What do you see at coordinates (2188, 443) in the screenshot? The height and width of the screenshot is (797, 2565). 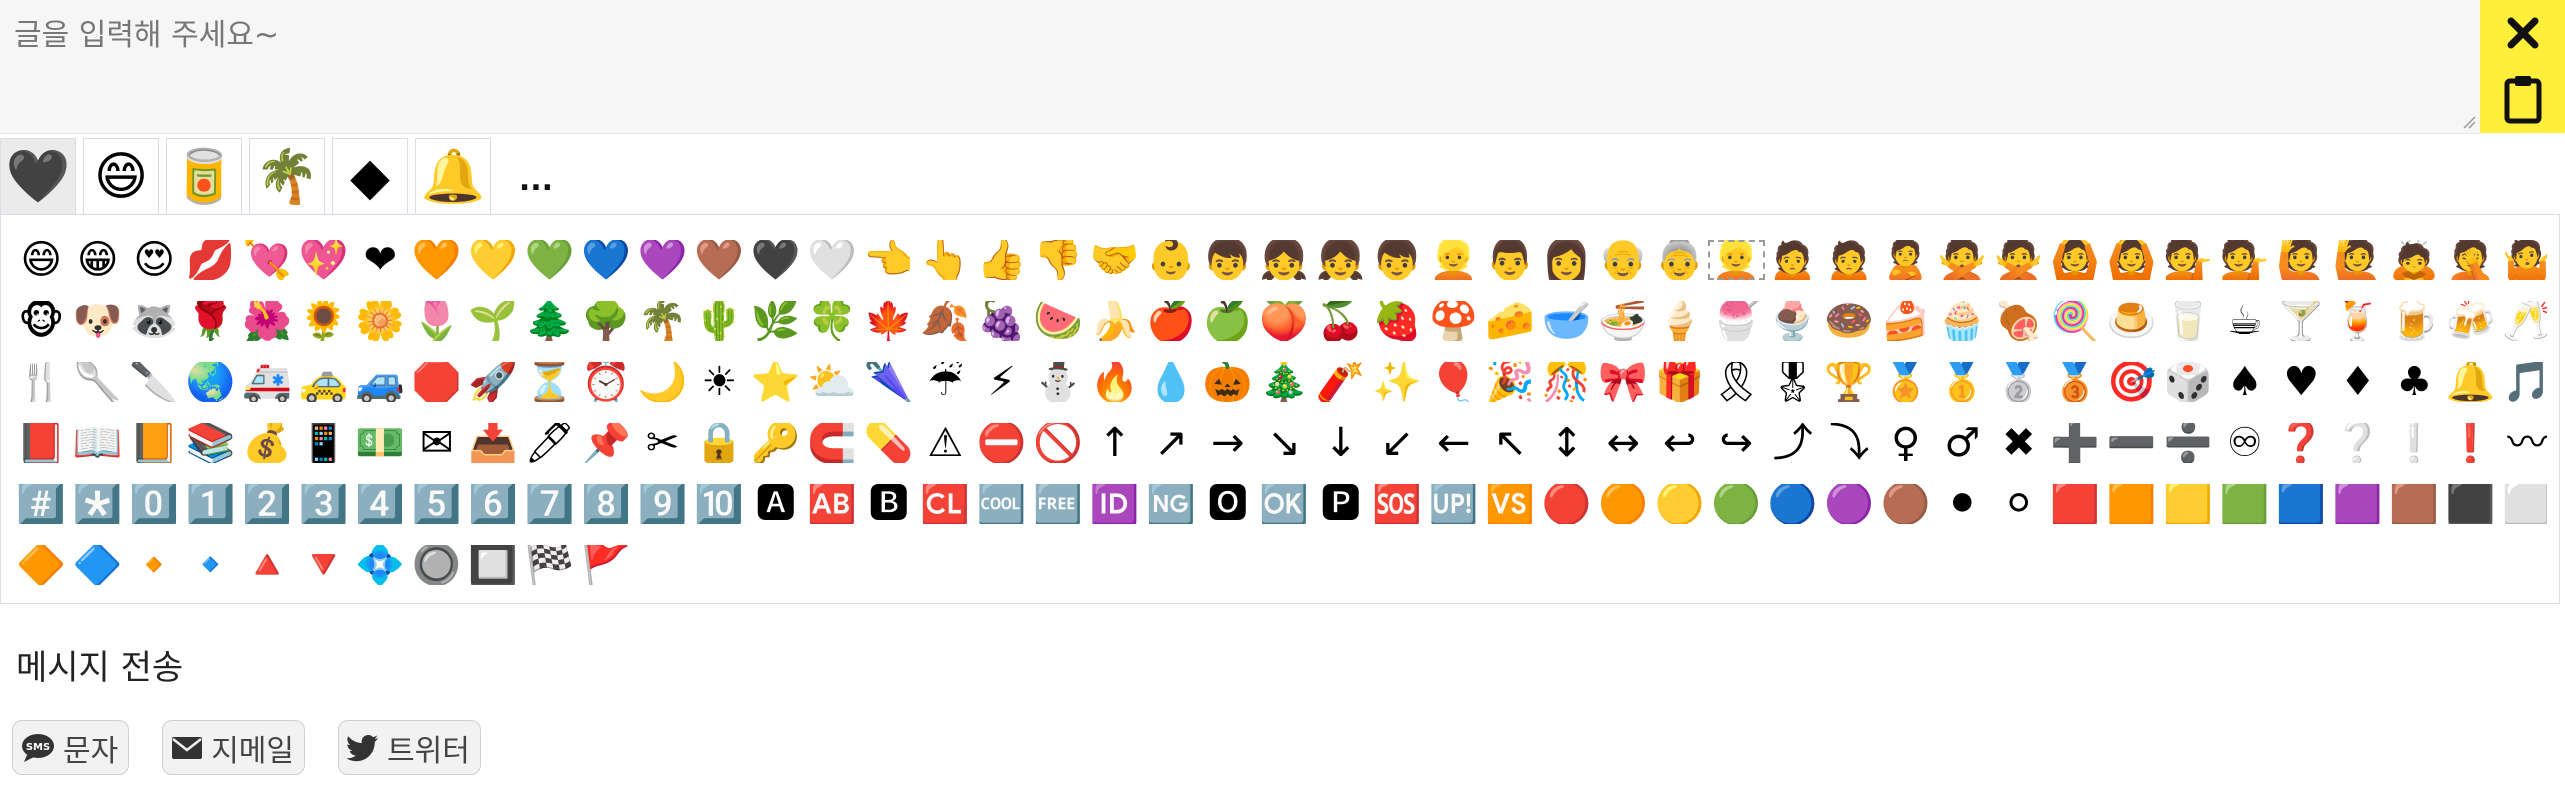 I see `emoji-item: ➗` at bounding box center [2188, 443].